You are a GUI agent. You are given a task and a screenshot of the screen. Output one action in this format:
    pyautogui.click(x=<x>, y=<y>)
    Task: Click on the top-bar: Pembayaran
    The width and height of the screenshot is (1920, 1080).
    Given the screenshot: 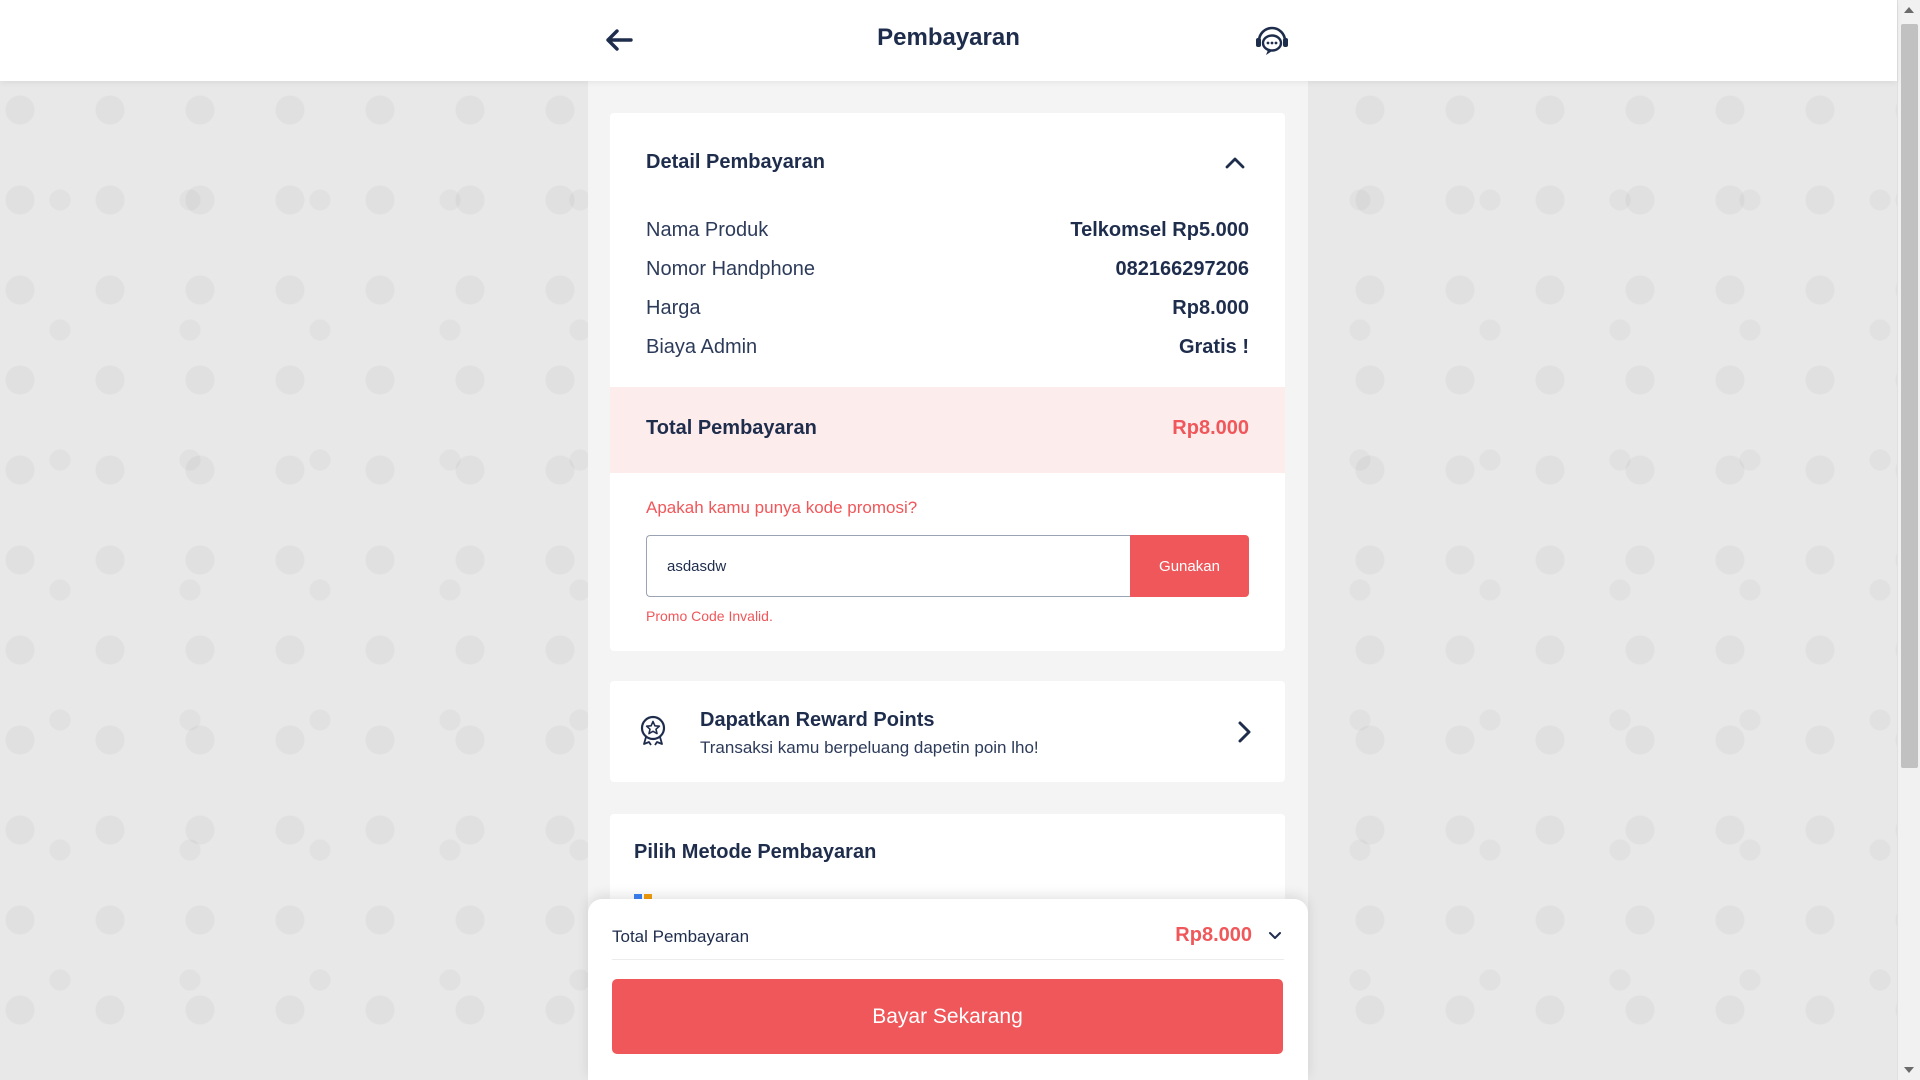 What is the action you would take?
    pyautogui.click(x=948, y=40)
    